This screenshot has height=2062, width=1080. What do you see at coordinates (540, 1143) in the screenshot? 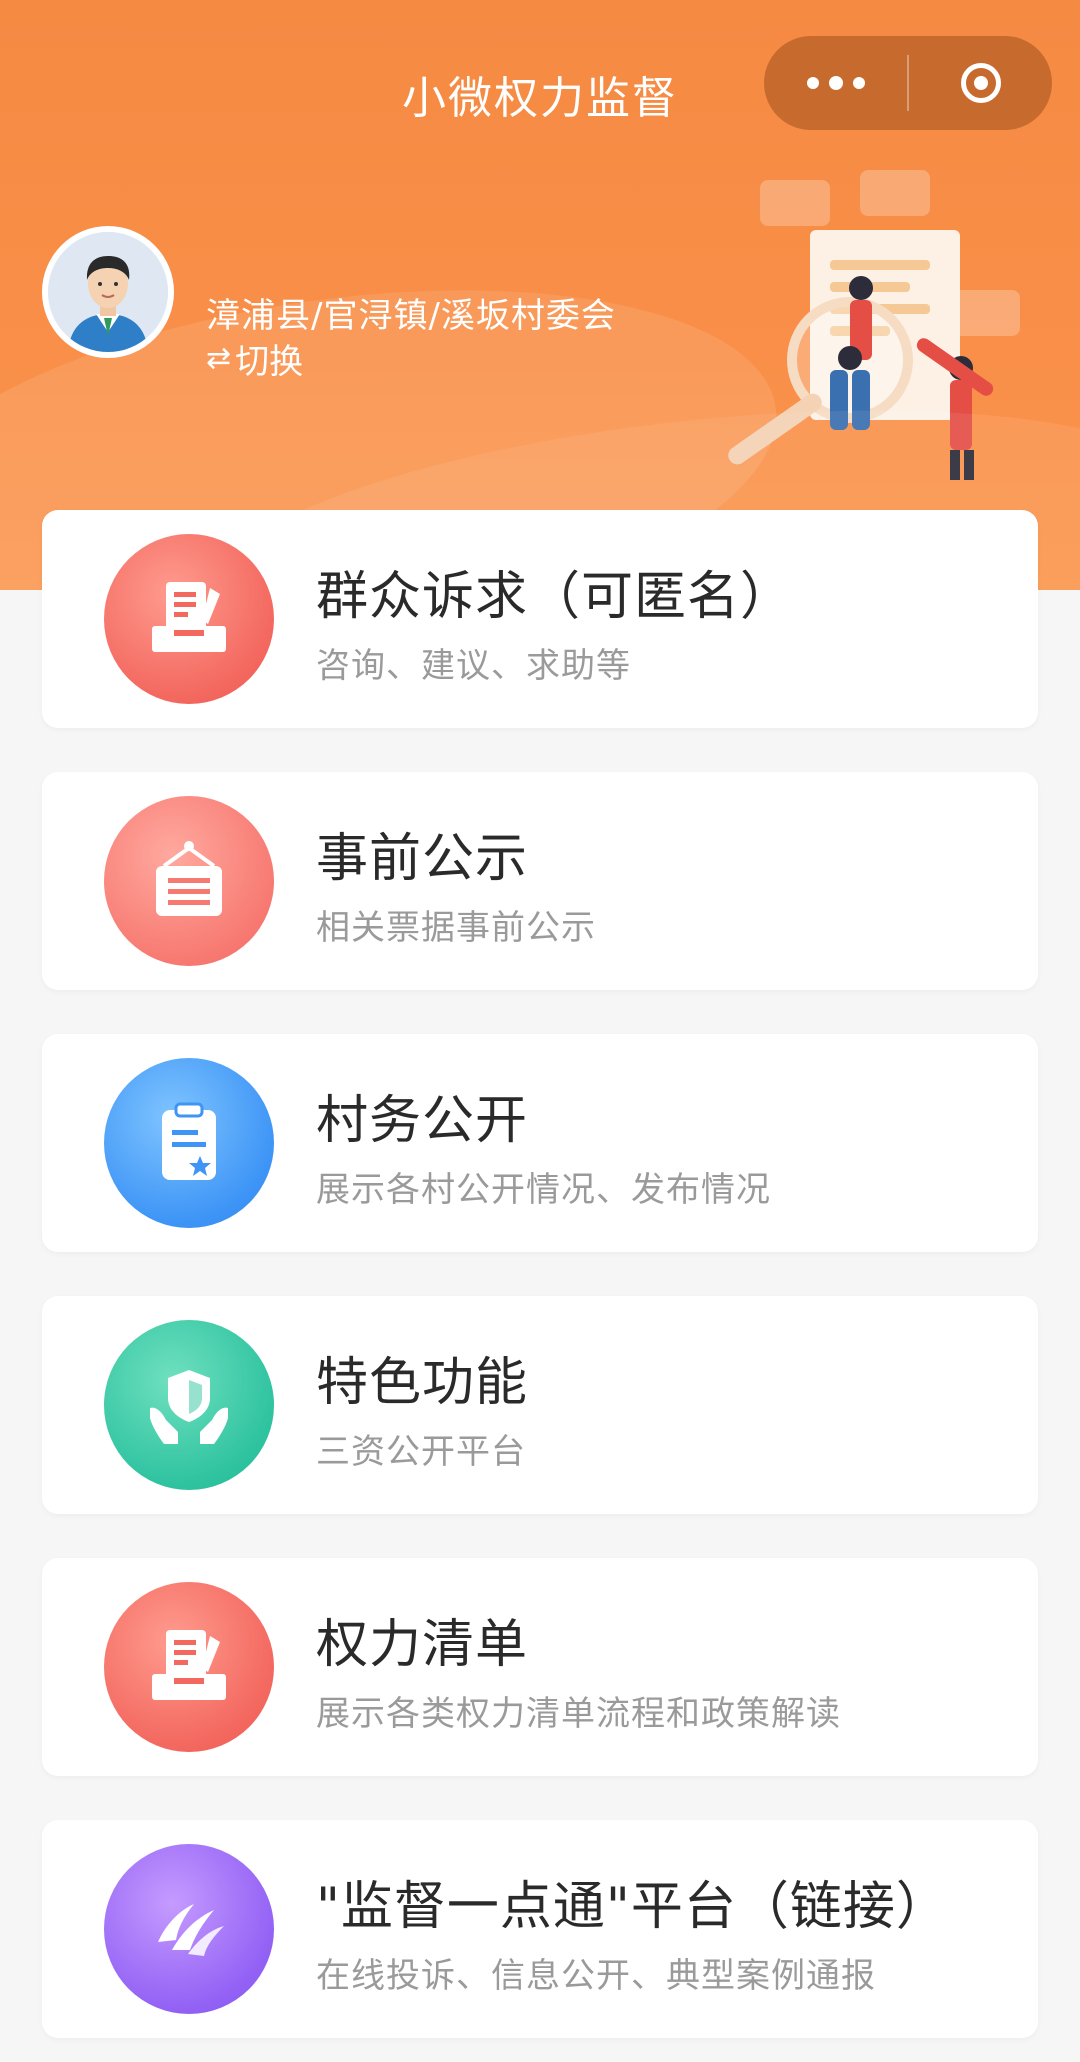
I see `card-village-affairs: 村务公开 展示各村公开情况、发布情况` at bounding box center [540, 1143].